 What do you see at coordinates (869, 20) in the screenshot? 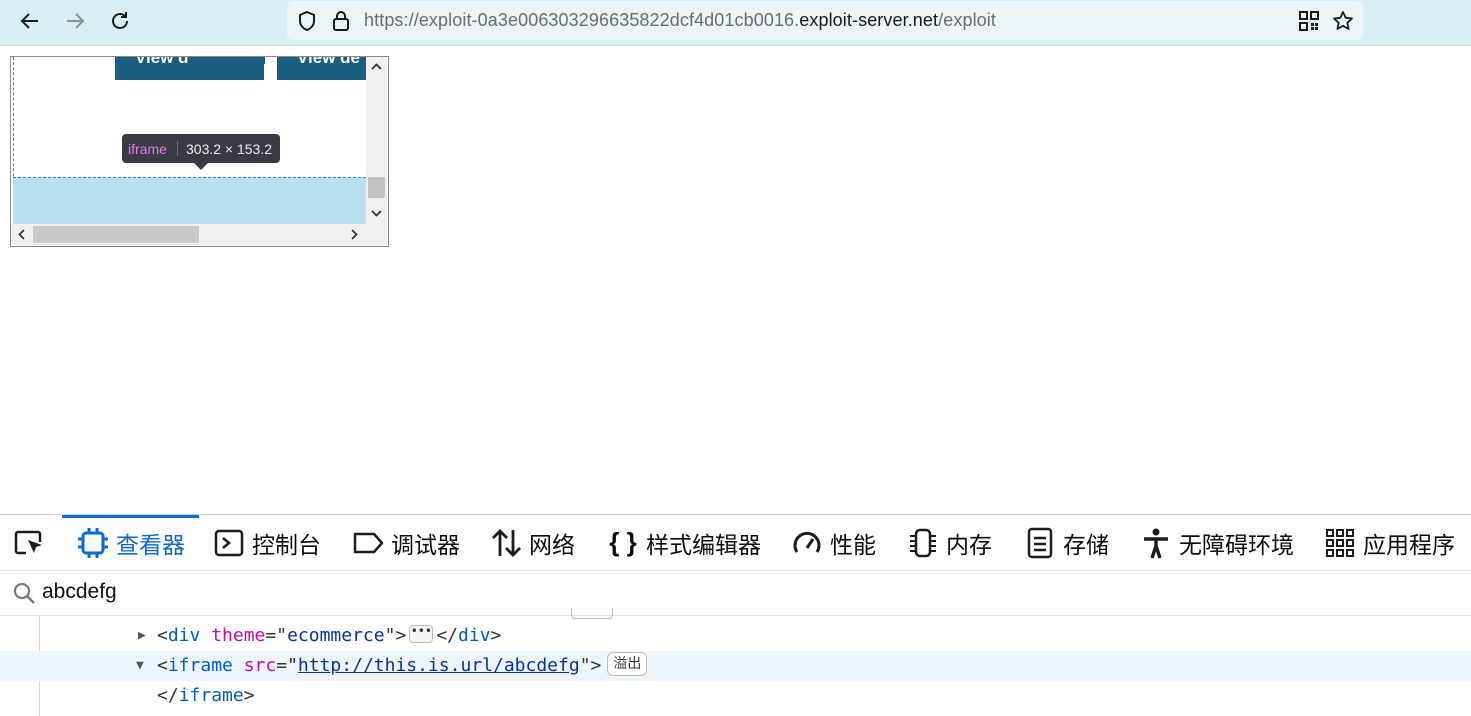
I see `url-domain: exploit-server.net` at bounding box center [869, 20].